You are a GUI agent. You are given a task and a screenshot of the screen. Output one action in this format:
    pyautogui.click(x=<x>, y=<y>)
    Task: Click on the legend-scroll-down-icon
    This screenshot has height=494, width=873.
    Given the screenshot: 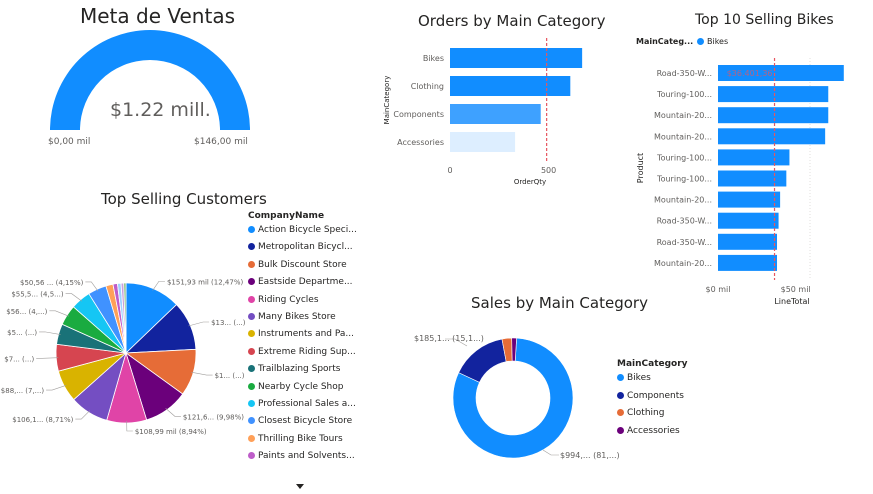 What is the action you would take?
    pyautogui.click(x=300, y=486)
    